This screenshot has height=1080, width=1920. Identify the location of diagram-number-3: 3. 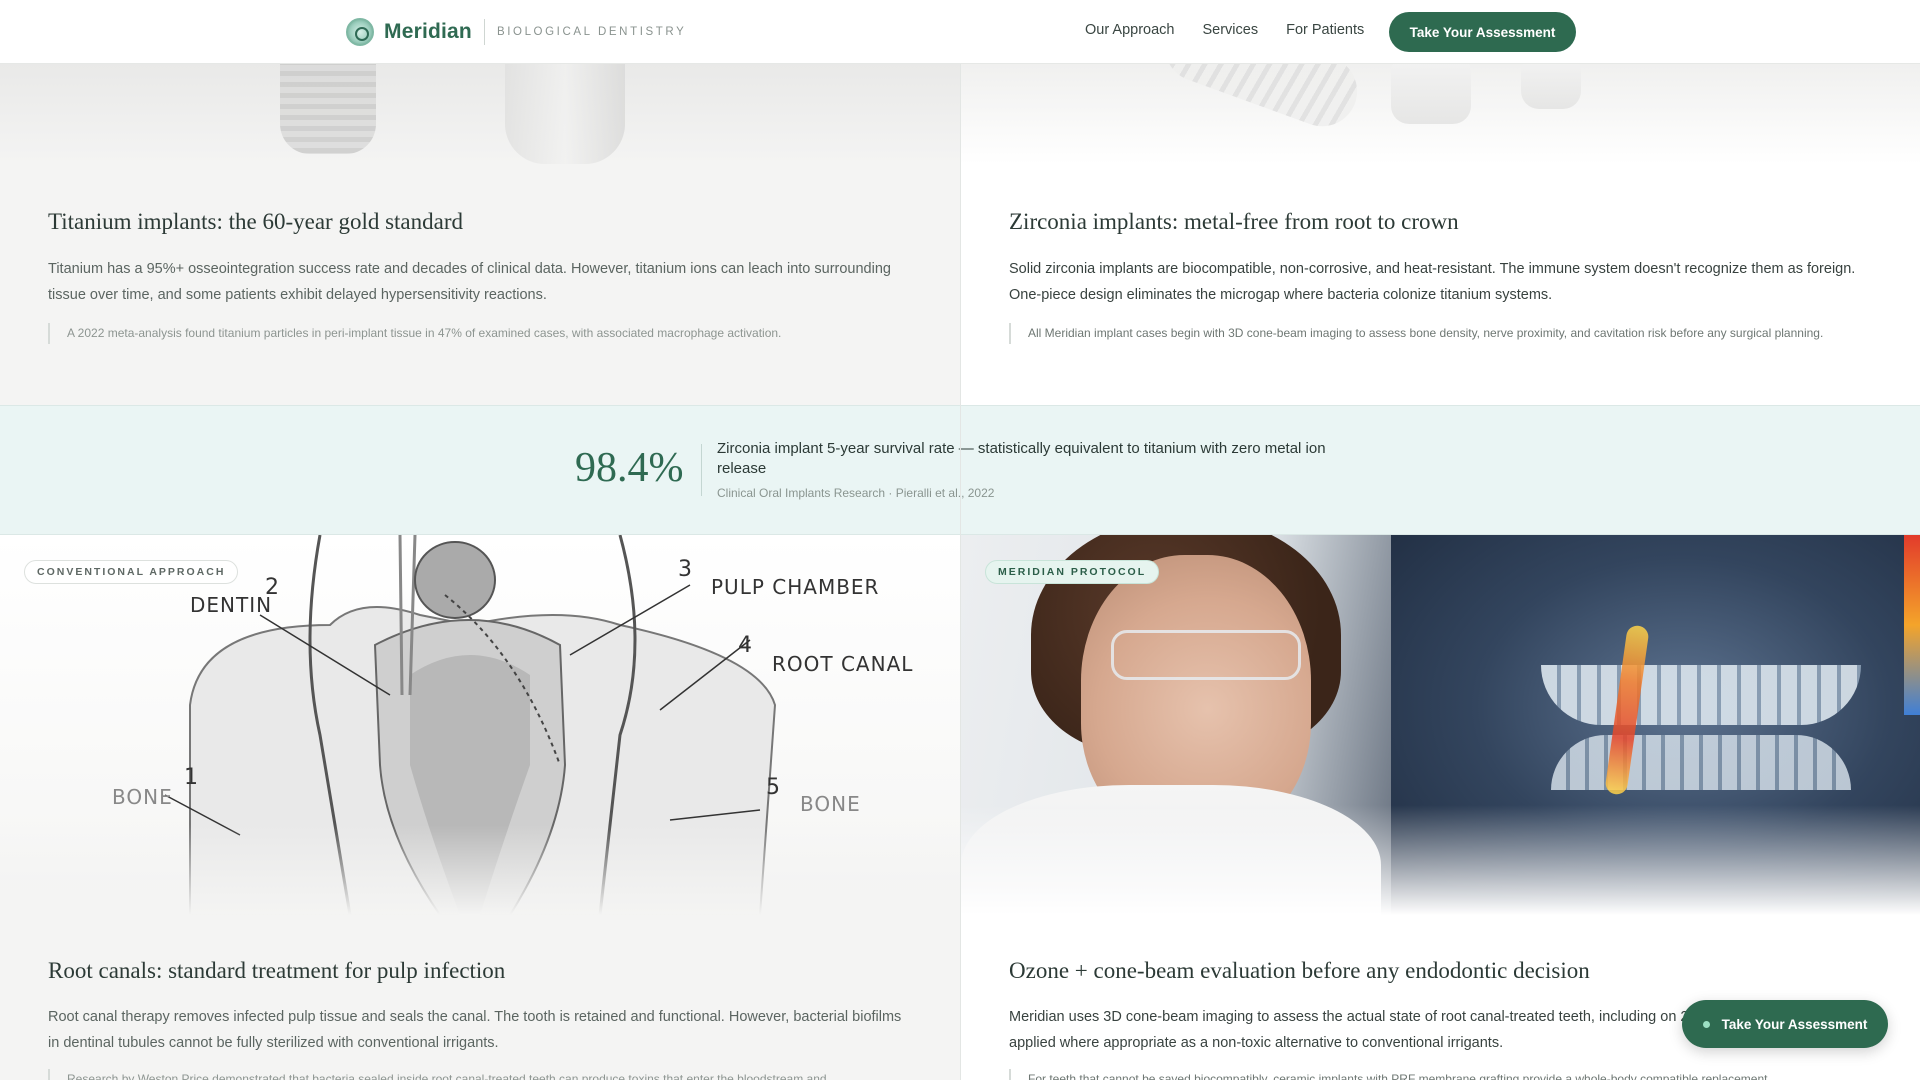
(685, 569).